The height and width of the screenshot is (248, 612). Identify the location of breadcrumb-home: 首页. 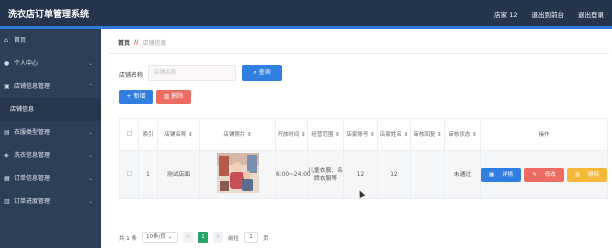
(124, 42).